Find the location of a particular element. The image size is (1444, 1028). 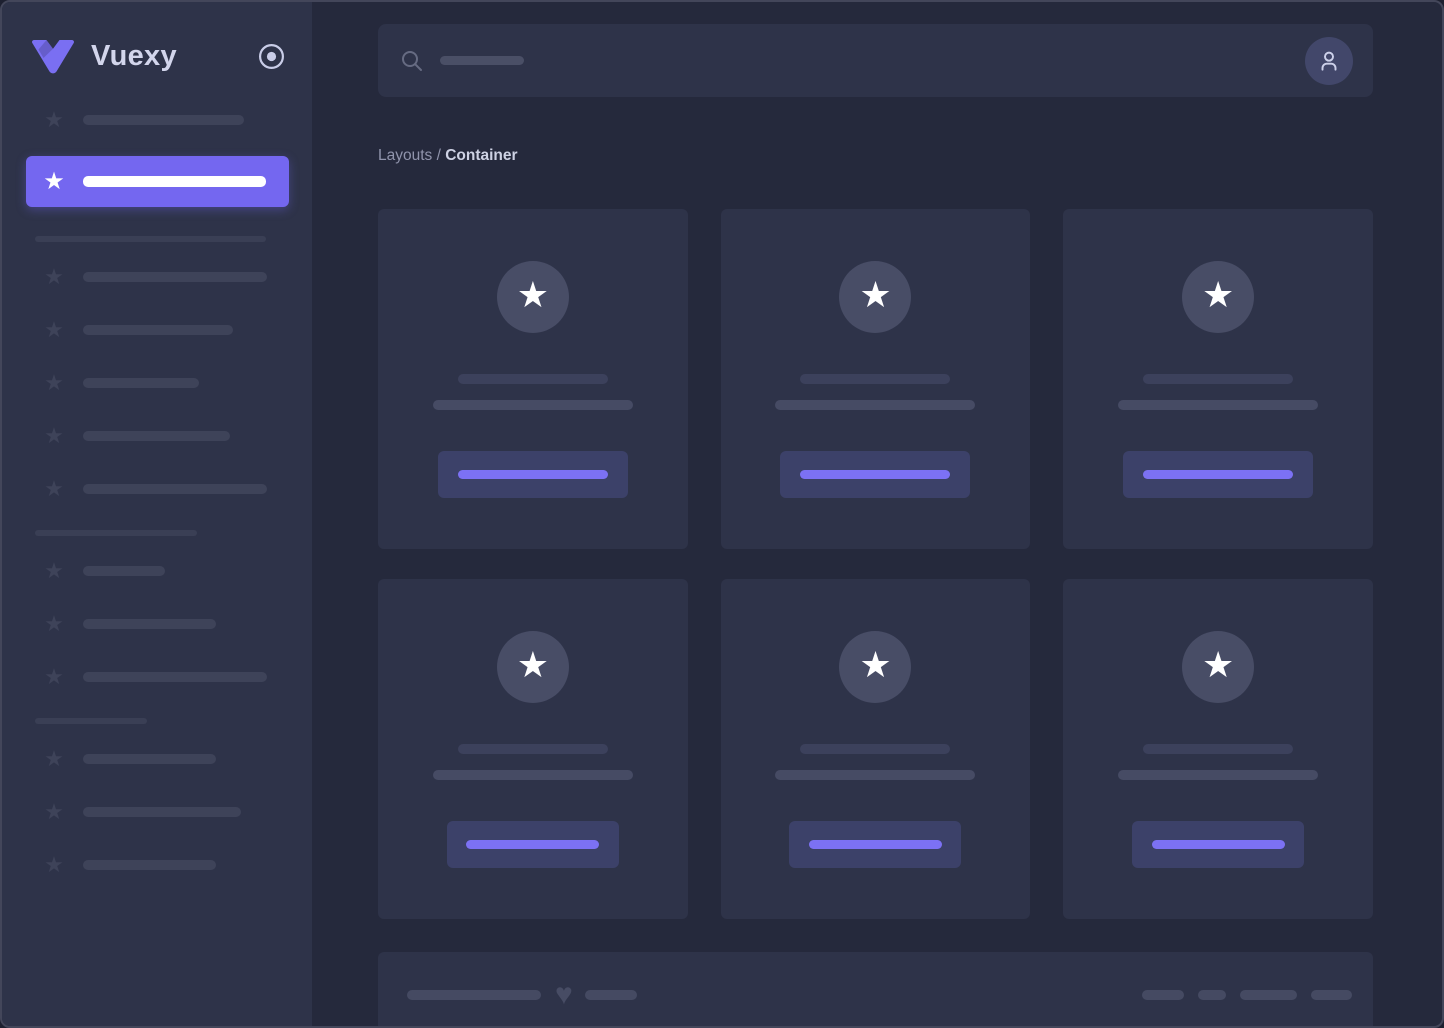

footer-row: ♥ is located at coordinates (875, 981).